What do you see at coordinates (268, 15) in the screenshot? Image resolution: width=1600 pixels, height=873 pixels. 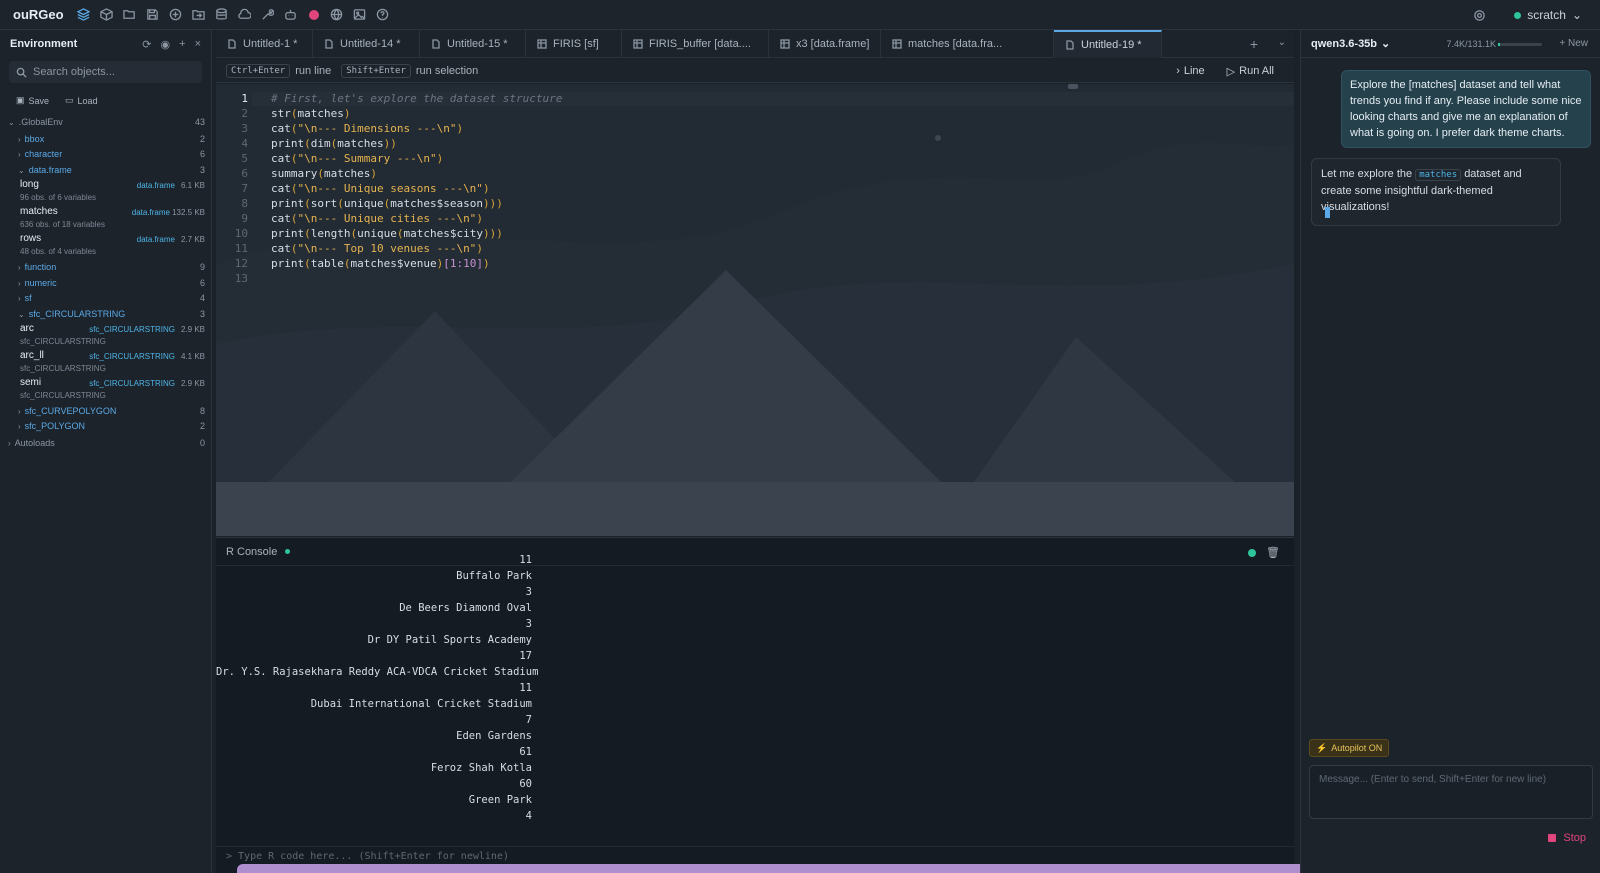 I see `wrench-icon` at bounding box center [268, 15].